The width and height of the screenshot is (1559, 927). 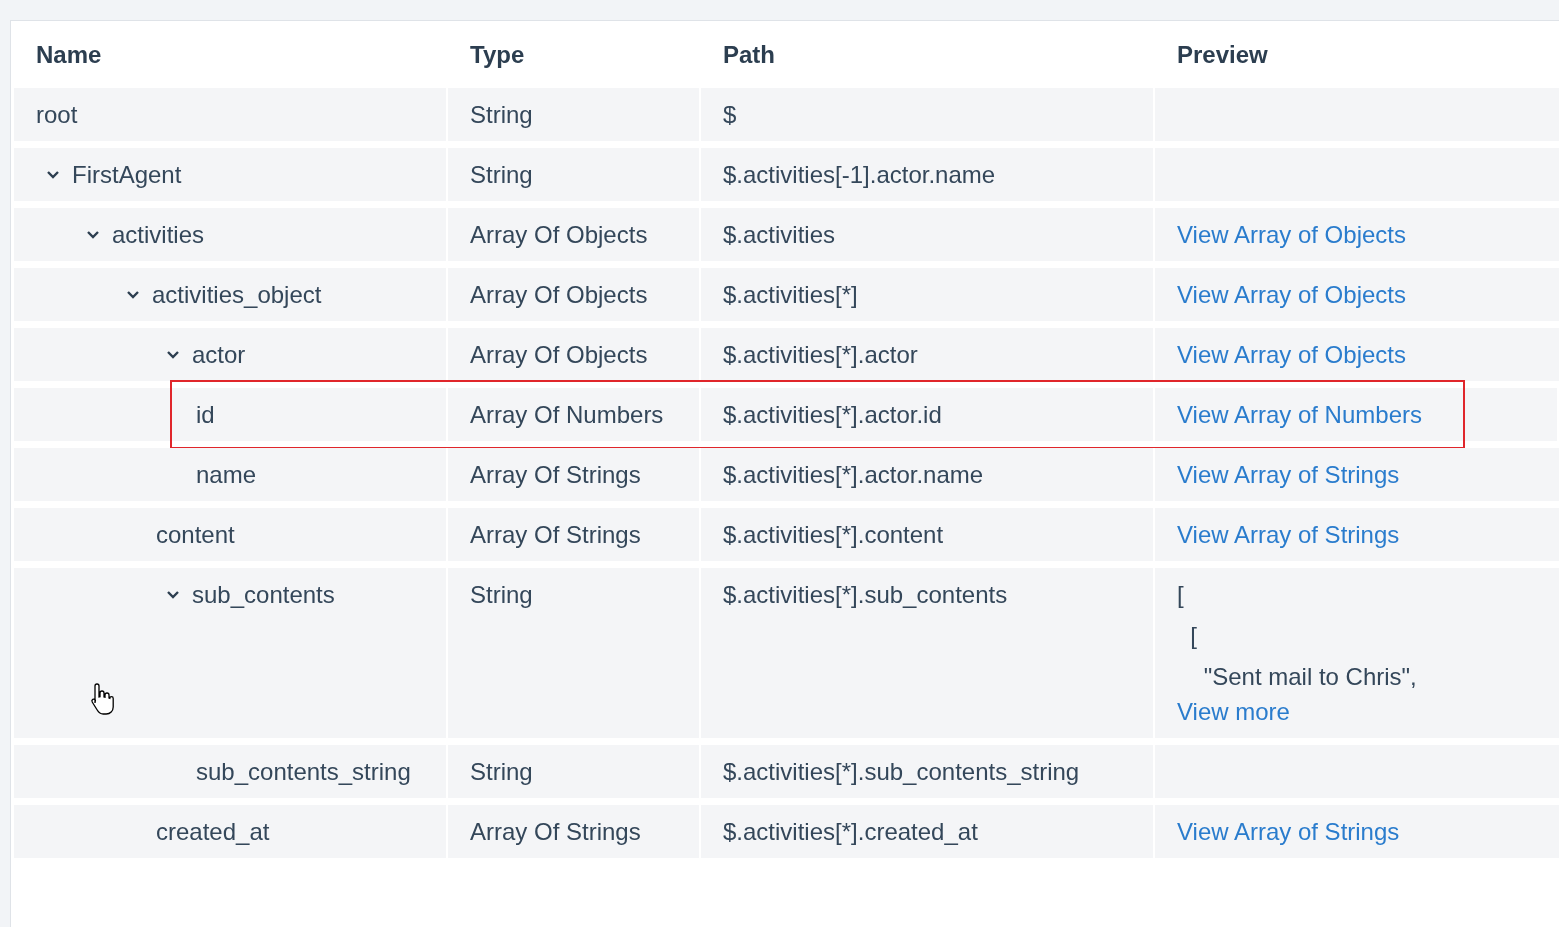 What do you see at coordinates (779, 234) in the screenshot?
I see `json-path: $.activities` at bounding box center [779, 234].